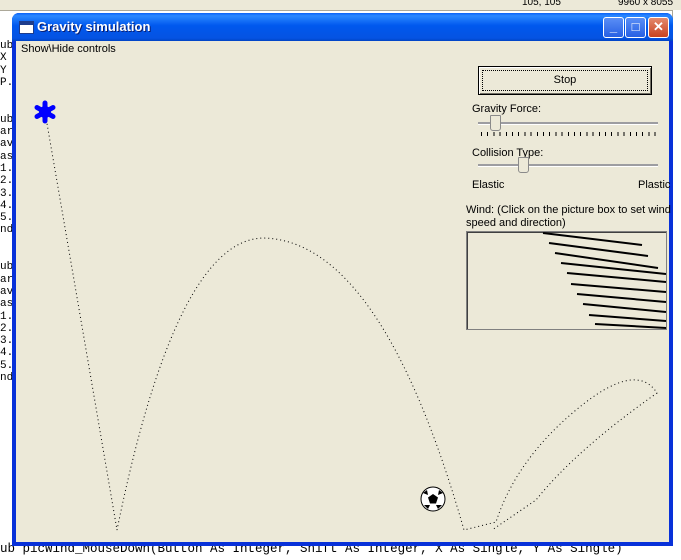  I want to click on gravity-slider-thumb, so click(495, 123).